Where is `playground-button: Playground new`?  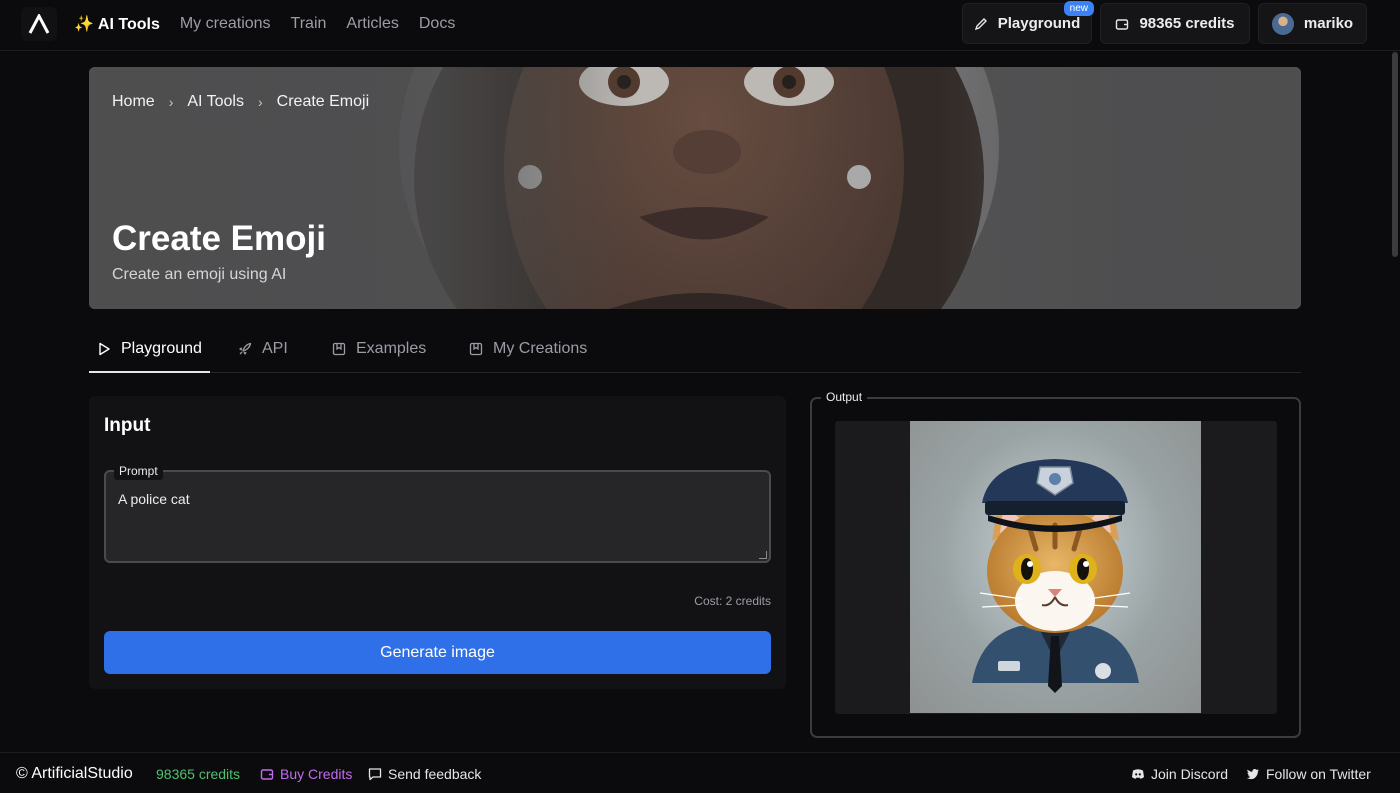
playground-button: Playground new is located at coordinates (1028, 22).